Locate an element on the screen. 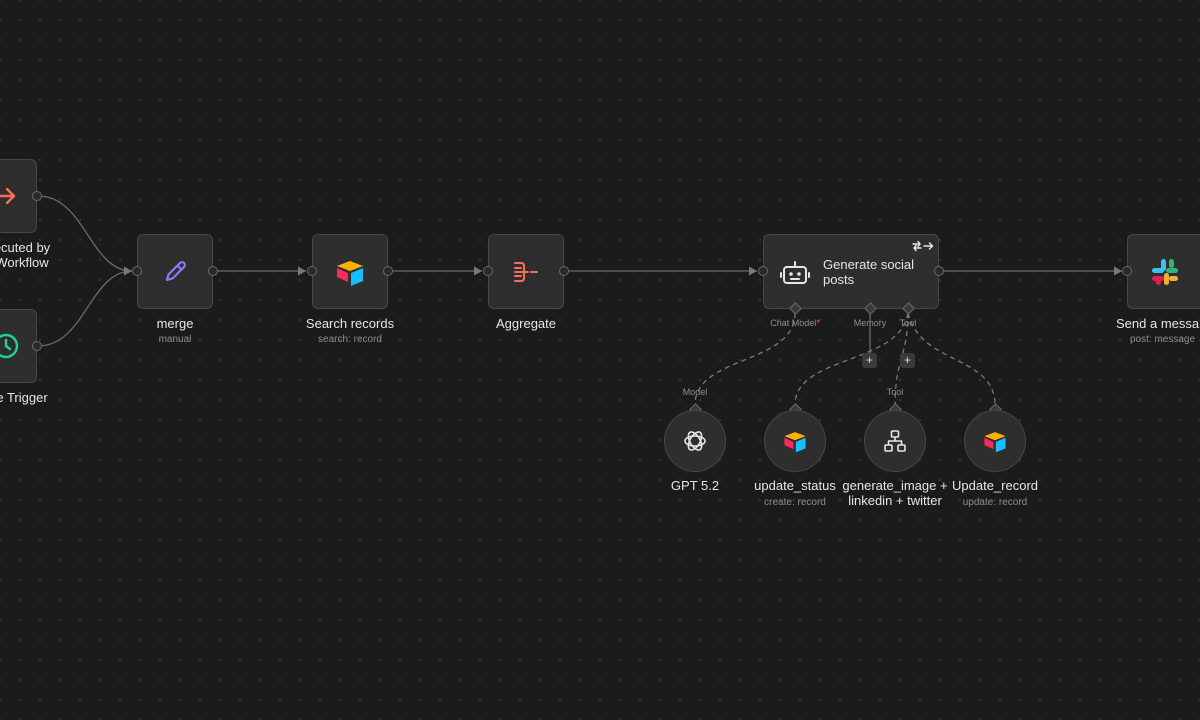 The image size is (1200, 720). gpt-model-node is located at coordinates (695, 441).